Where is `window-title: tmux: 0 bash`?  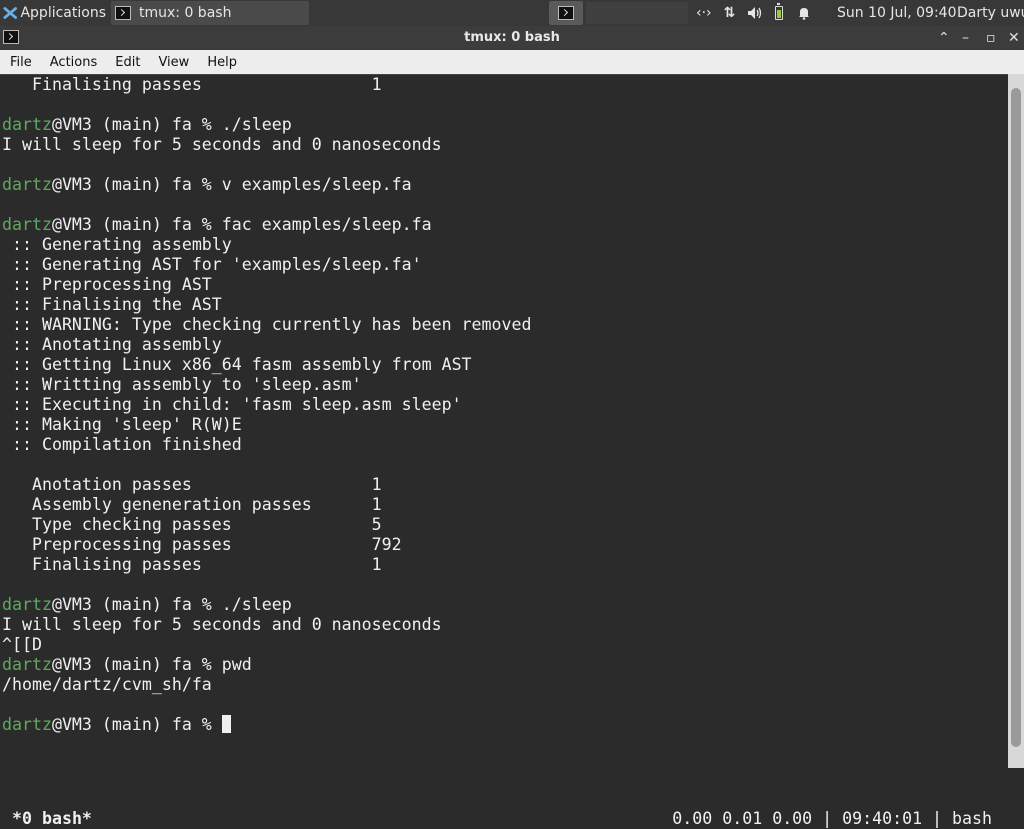
window-title: tmux: 0 bash is located at coordinates (512, 37).